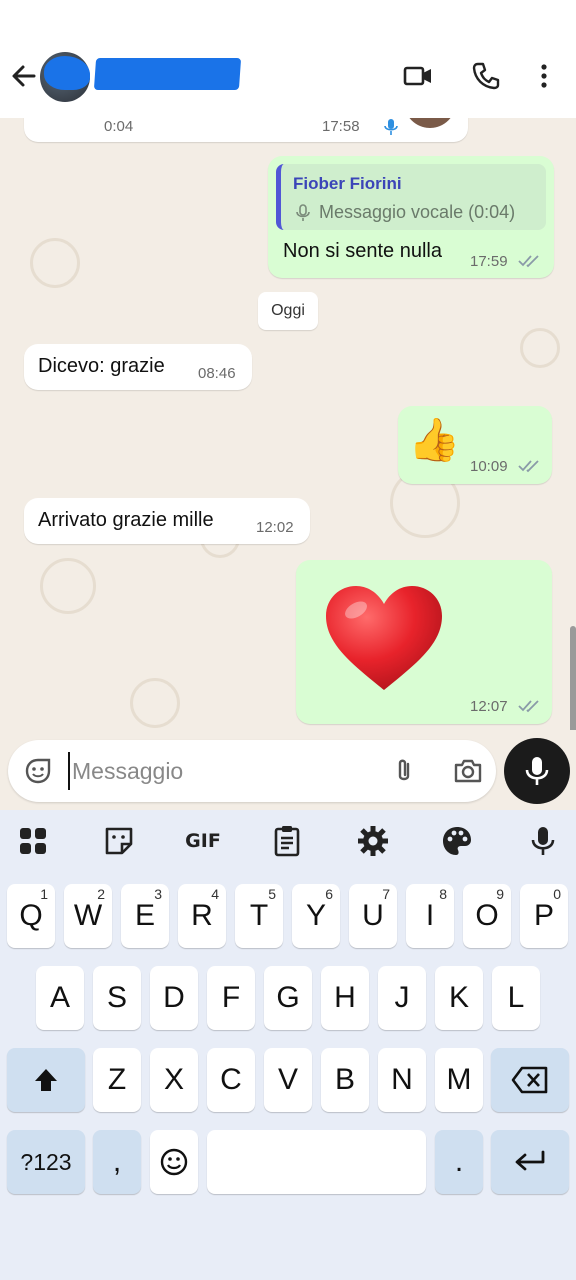 Image resolution: width=576 pixels, height=1280 pixels. What do you see at coordinates (316, 1162) in the screenshot?
I see `space-key` at bounding box center [316, 1162].